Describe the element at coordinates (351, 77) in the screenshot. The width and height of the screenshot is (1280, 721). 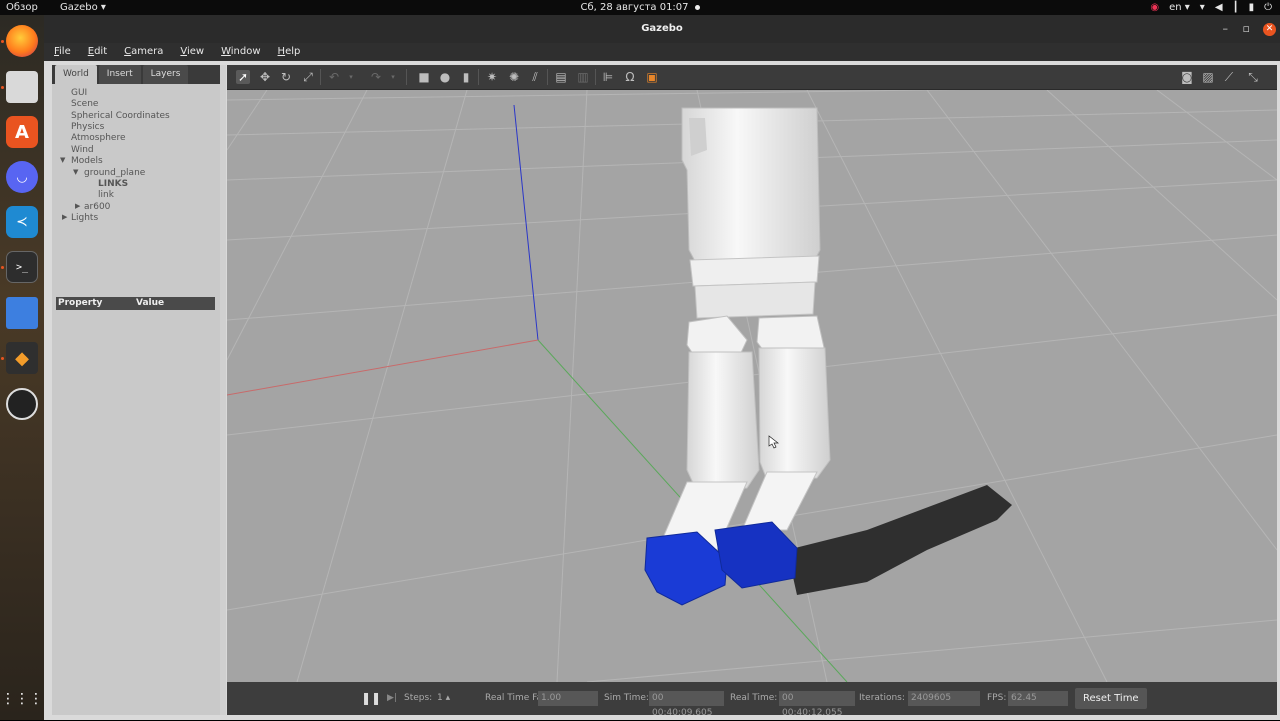
I see `undo-history-icon: ▾` at that location.